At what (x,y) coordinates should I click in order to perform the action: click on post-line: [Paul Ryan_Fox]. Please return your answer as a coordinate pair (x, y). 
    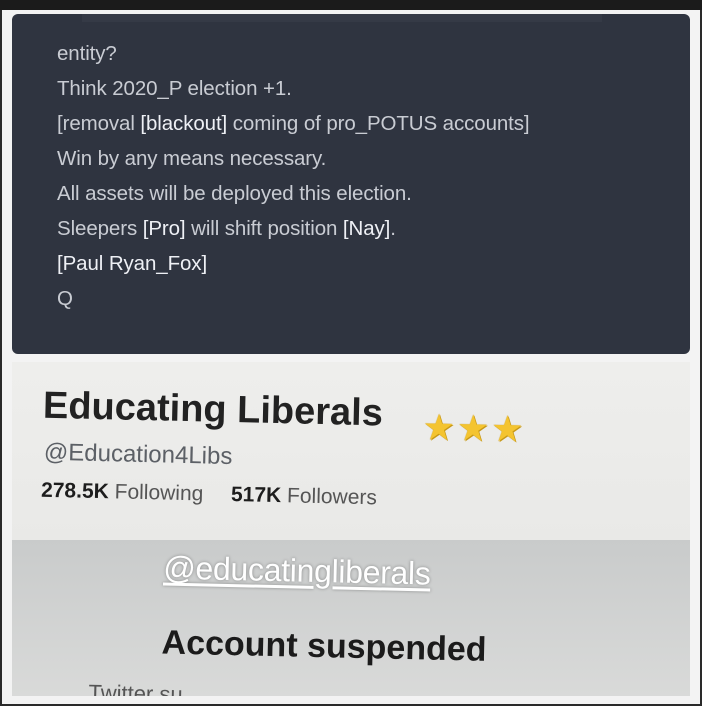
    Looking at the image, I should click on (293, 263).